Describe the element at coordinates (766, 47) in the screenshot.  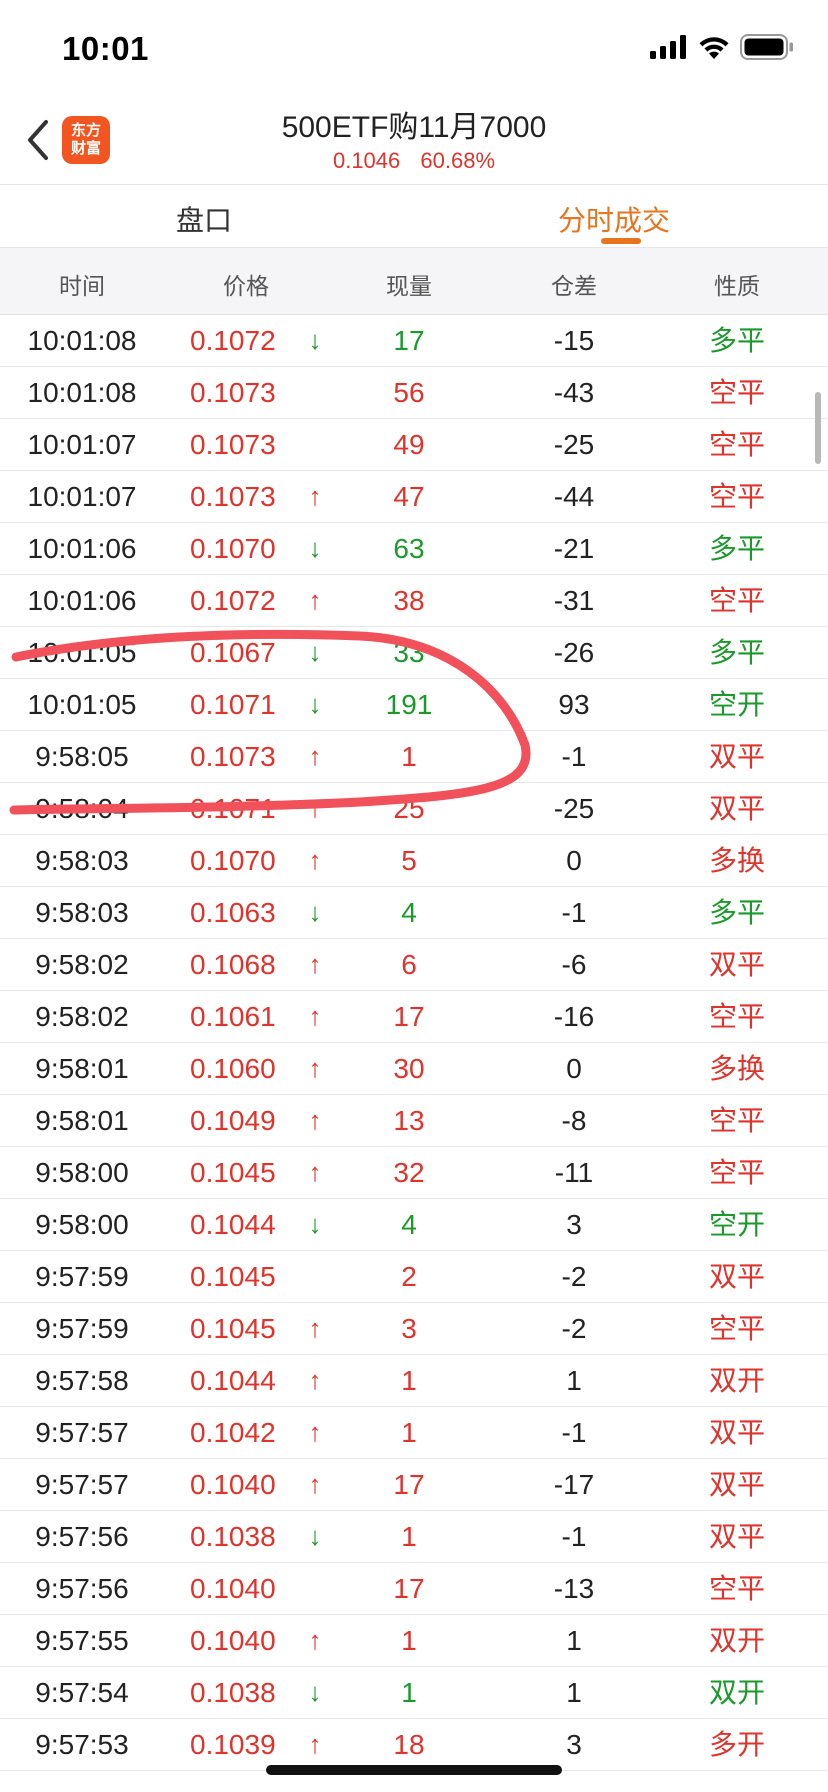
I see `battery-icon` at that location.